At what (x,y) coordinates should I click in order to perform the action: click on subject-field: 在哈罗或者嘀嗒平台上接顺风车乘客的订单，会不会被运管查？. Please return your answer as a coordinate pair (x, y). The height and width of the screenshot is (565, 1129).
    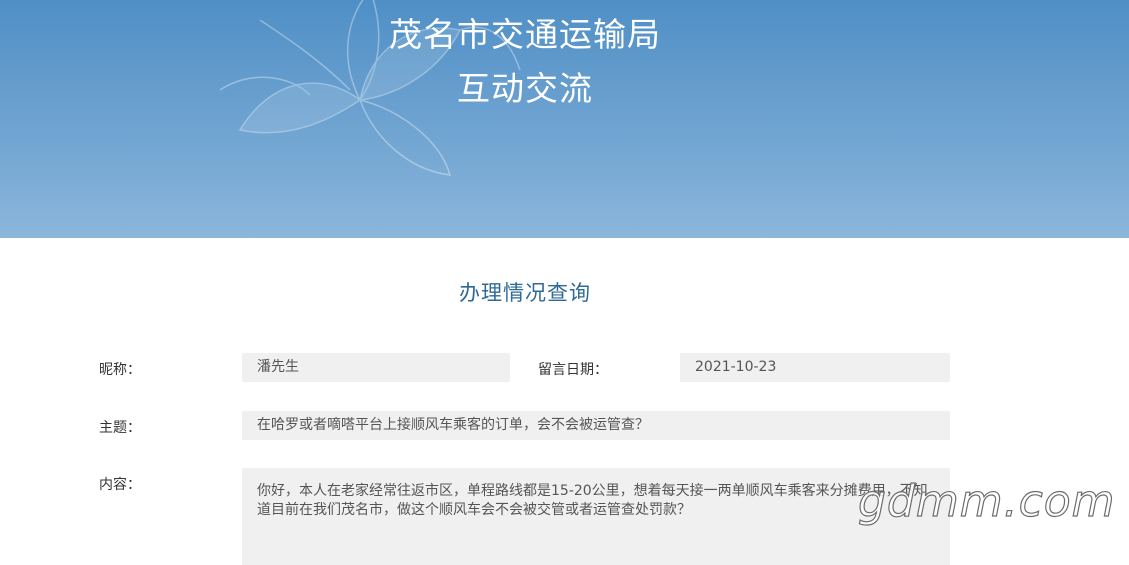
    Looking at the image, I should click on (596, 425).